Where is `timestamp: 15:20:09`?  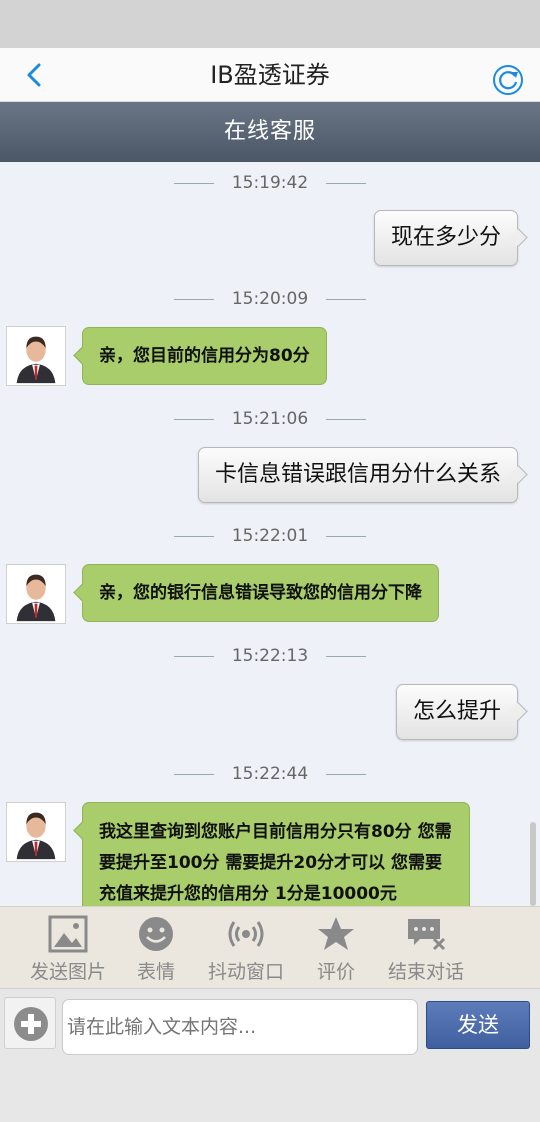 timestamp: 15:20:09 is located at coordinates (270, 299).